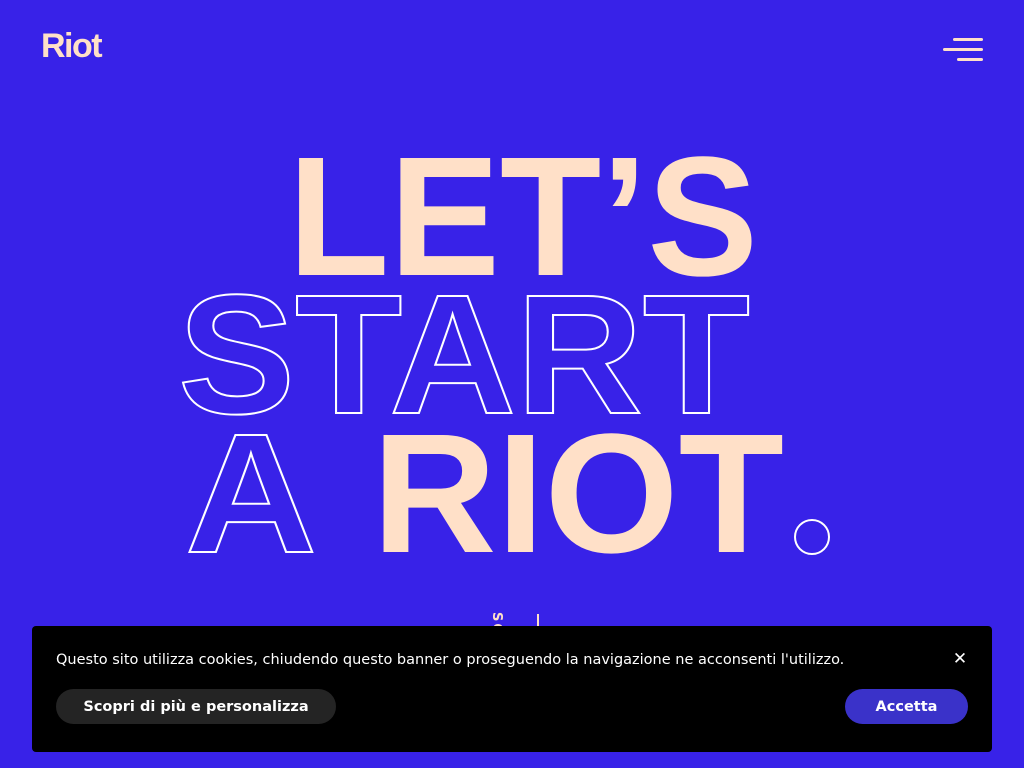 The height and width of the screenshot is (768, 1024). I want to click on close-icon: ✕, so click(960, 659).